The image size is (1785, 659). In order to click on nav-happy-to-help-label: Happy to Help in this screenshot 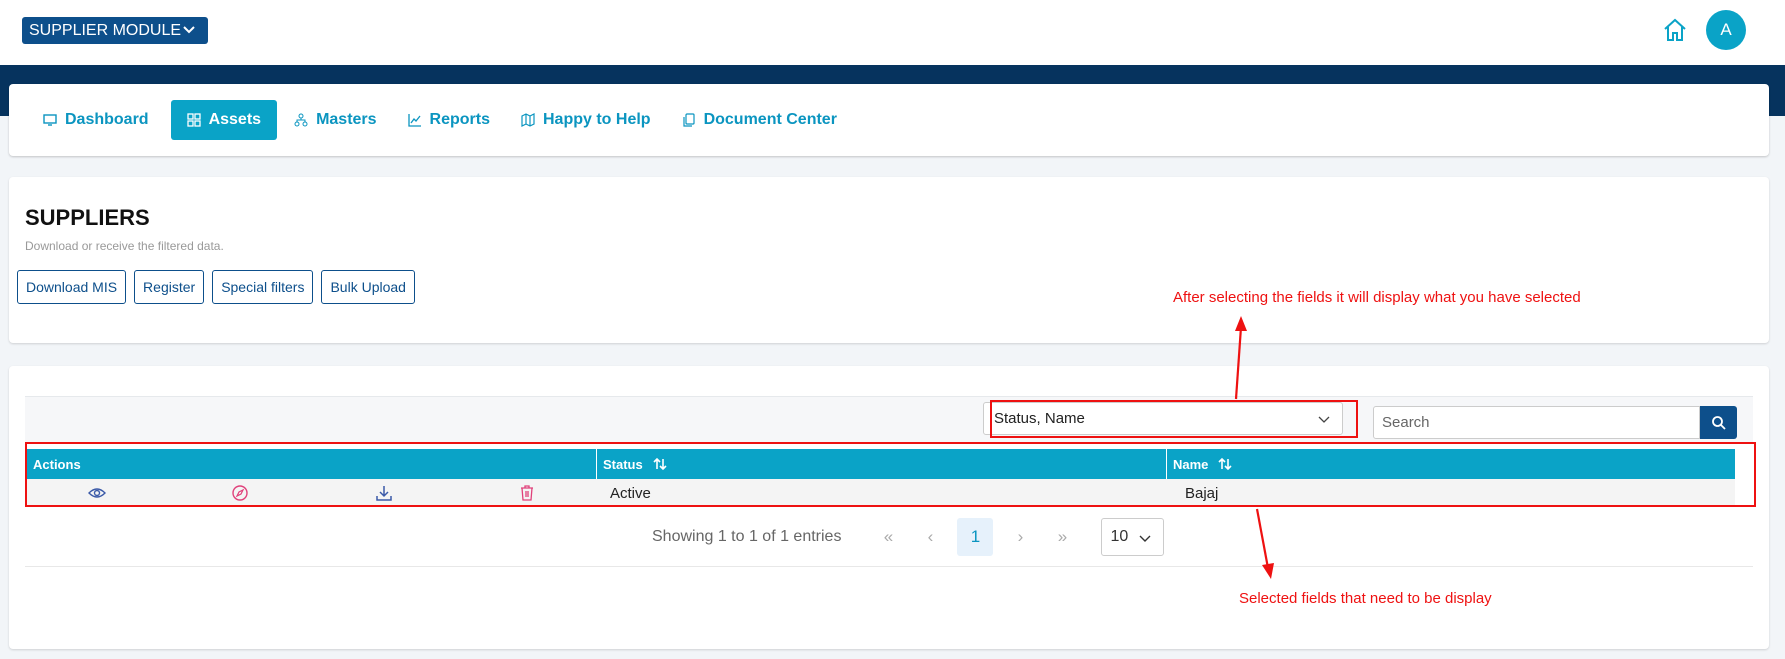, I will do `click(597, 119)`.